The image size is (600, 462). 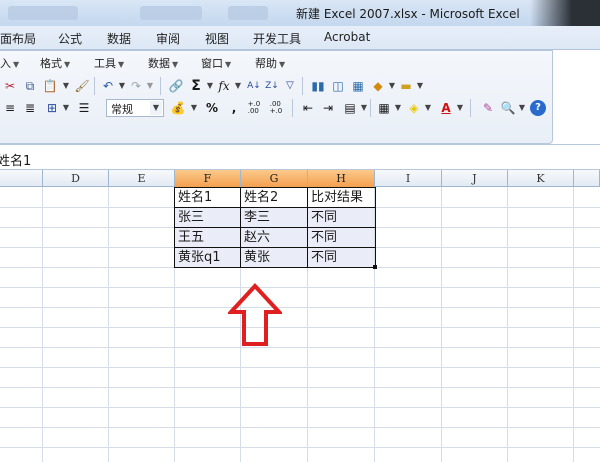 I want to click on column-header-partial, so click(x=587, y=178).